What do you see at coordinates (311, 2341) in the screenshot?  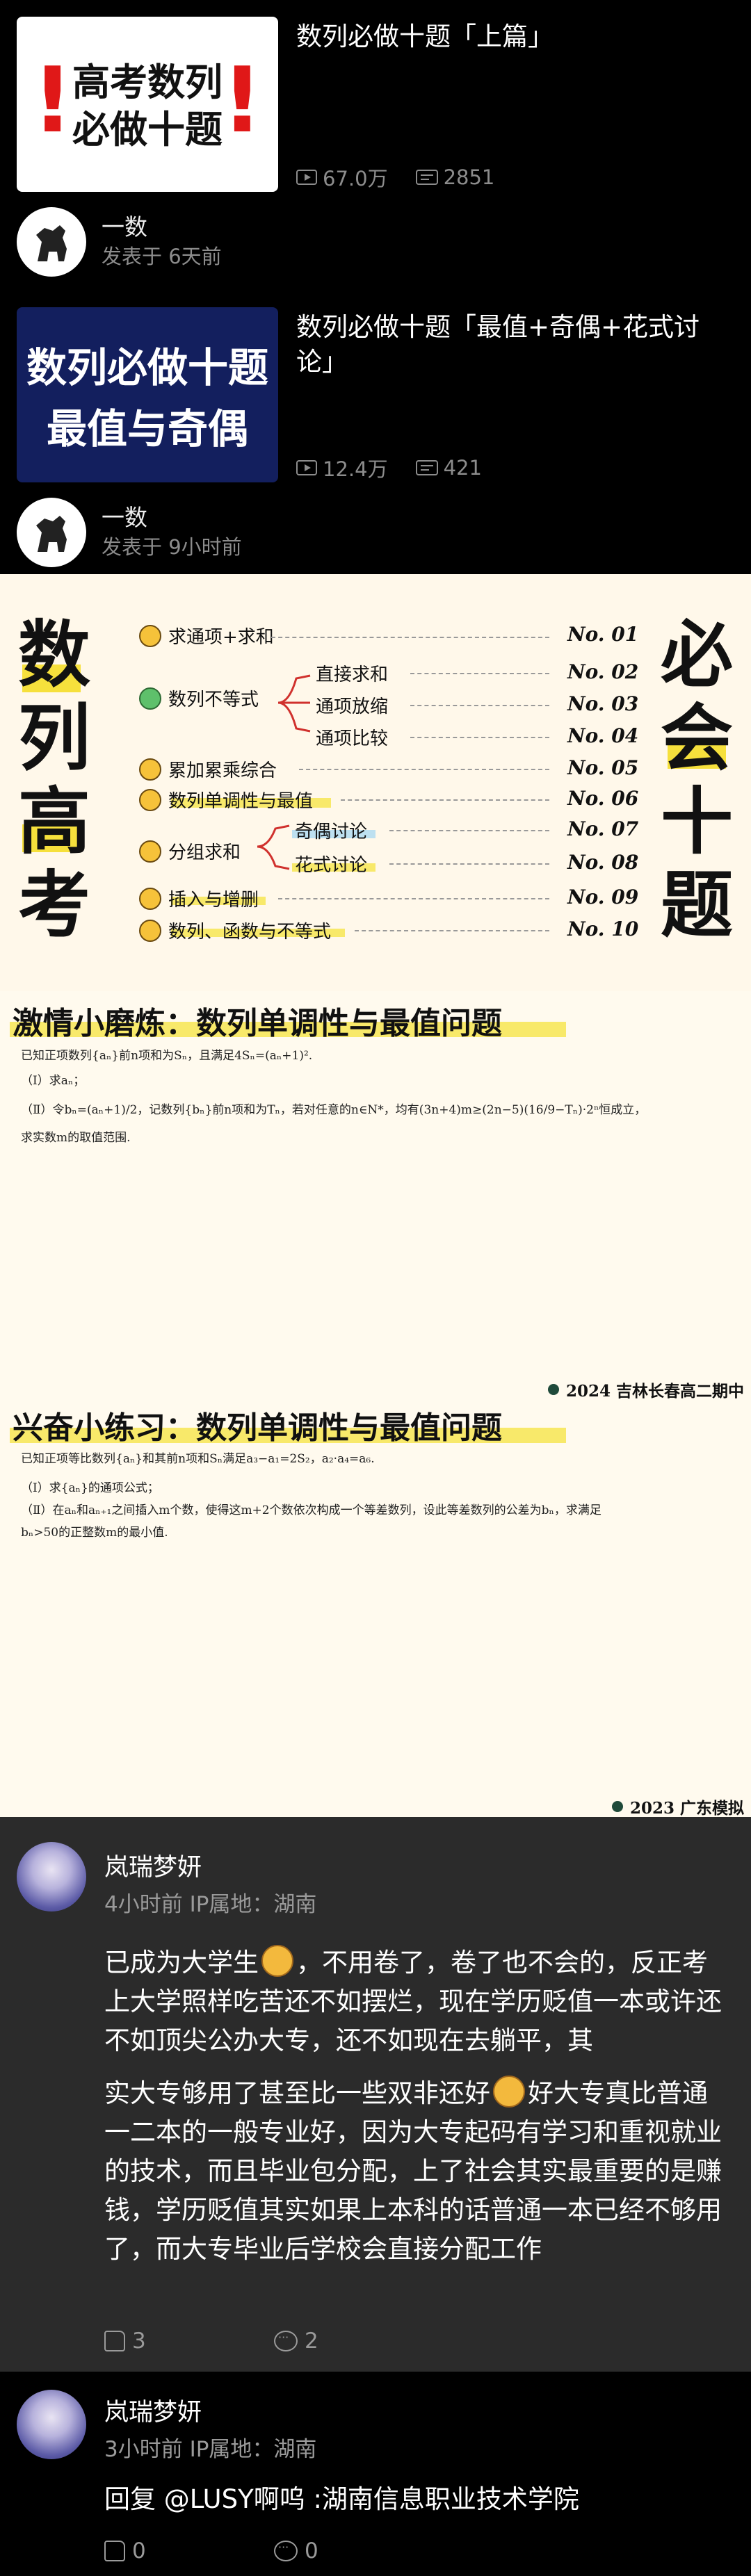 I see `reply-count: 2` at bounding box center [311, 2341].